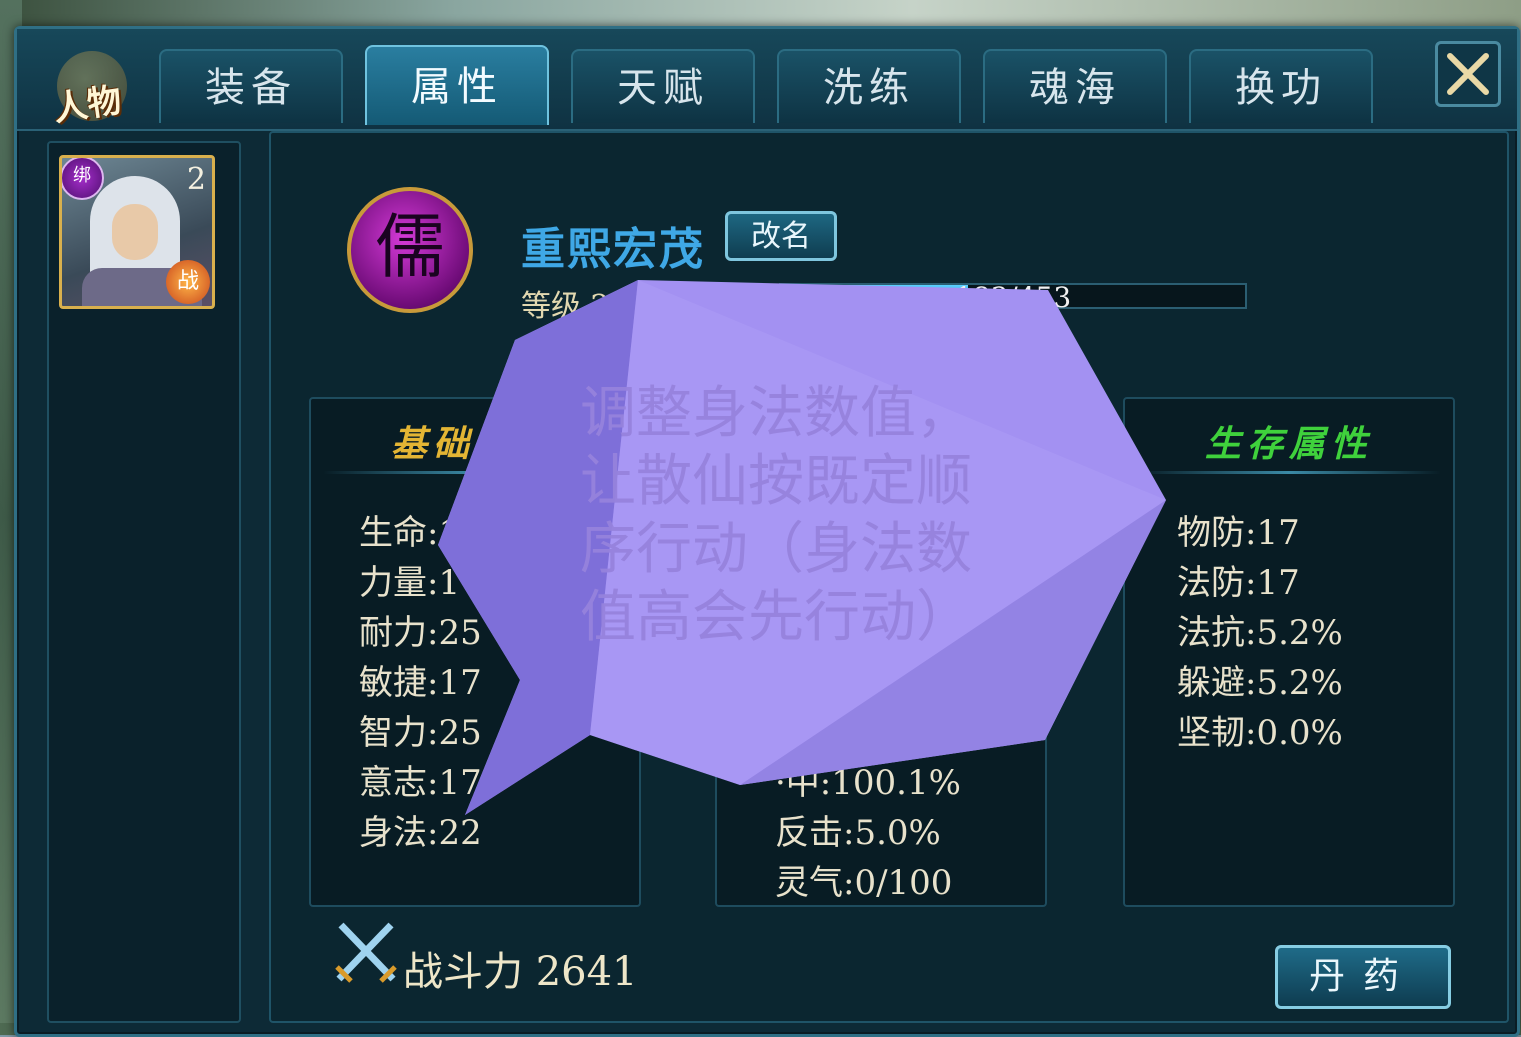 The width and height of the screenshot is (1521, 1037). I want to click on survival-attributes-box: 生存属性 物防:17 法防:17 法抗:5.2% 躲避:5.2% 坚韧:0.0%, so click(1289, 652).